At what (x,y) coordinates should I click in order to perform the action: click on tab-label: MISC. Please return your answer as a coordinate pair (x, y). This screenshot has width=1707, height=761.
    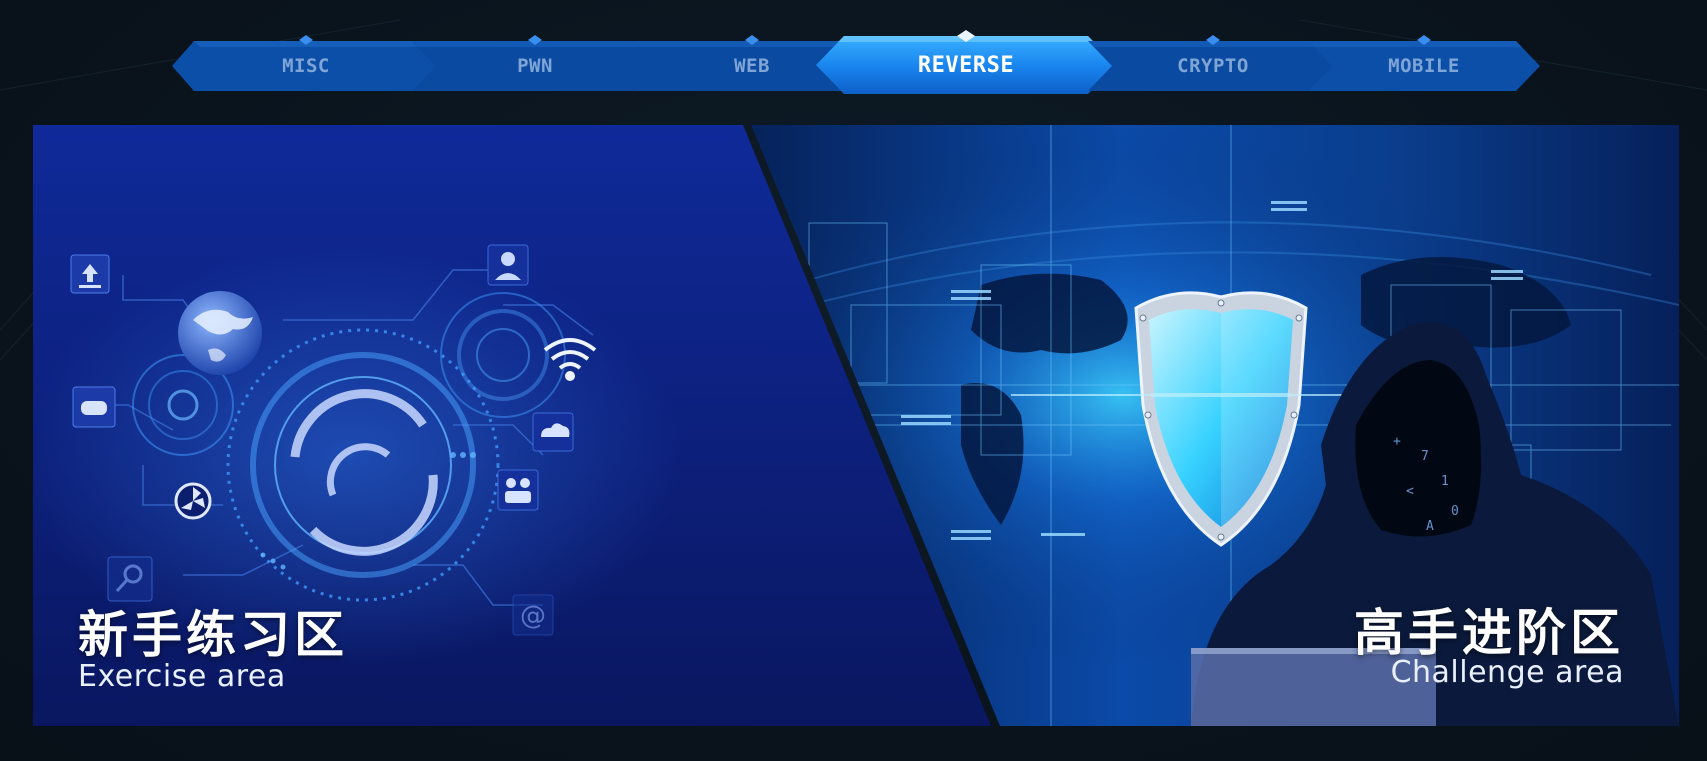
    Looking at the image, I should click on (306, 66).